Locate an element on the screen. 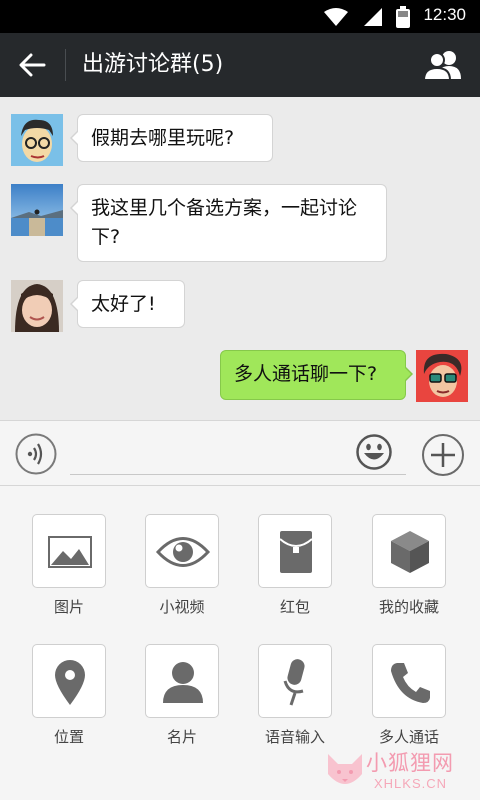 Image resolution: width=480 pixels, height=800 pixels. watermark-subtext: XHLKS.CN is located at coordinates (411, 783).